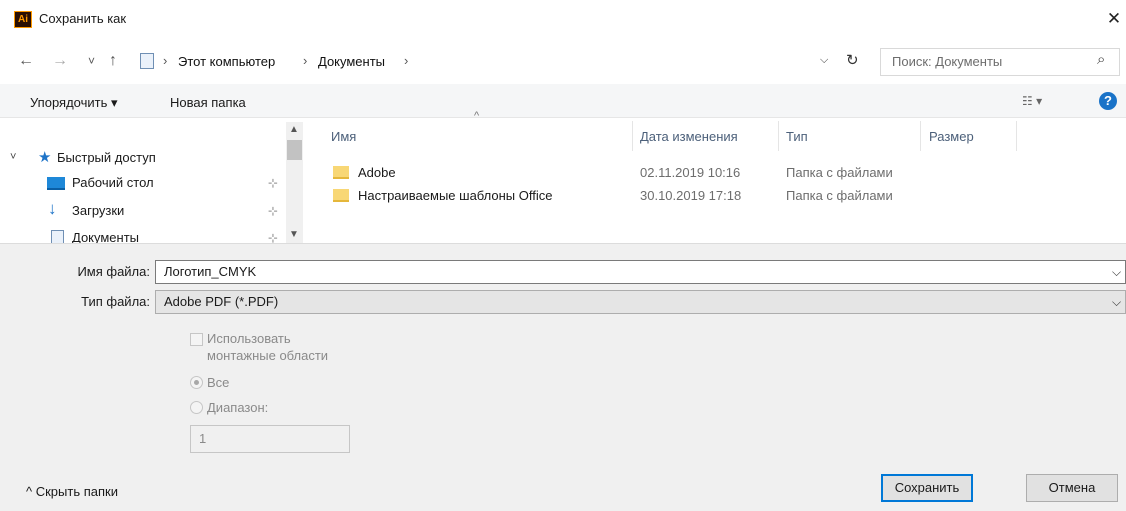 The image size is (1126, 511). I want to click on scroll-down-arrow-icon: ▼, so click(294, 234).